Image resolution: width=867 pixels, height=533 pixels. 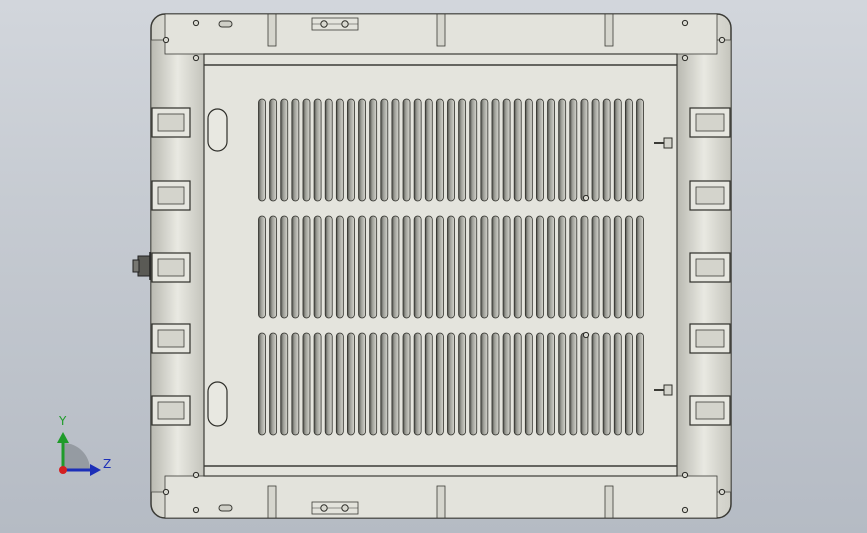 What do you see at coordinates (76, 456) in the screenshot?
I see `triad-quadrant` at bounding box center [76, 456].